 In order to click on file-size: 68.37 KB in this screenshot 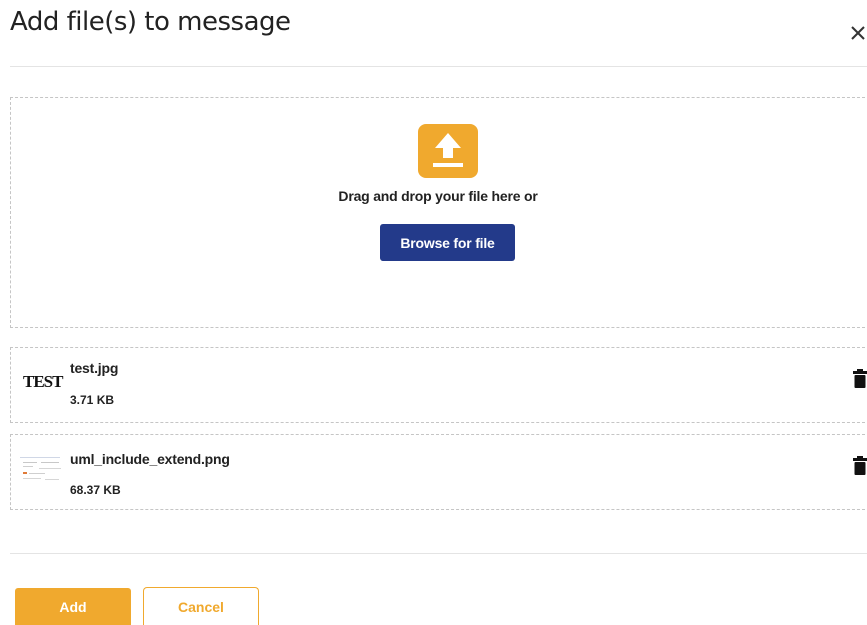, I will do `click(95, 490)`.